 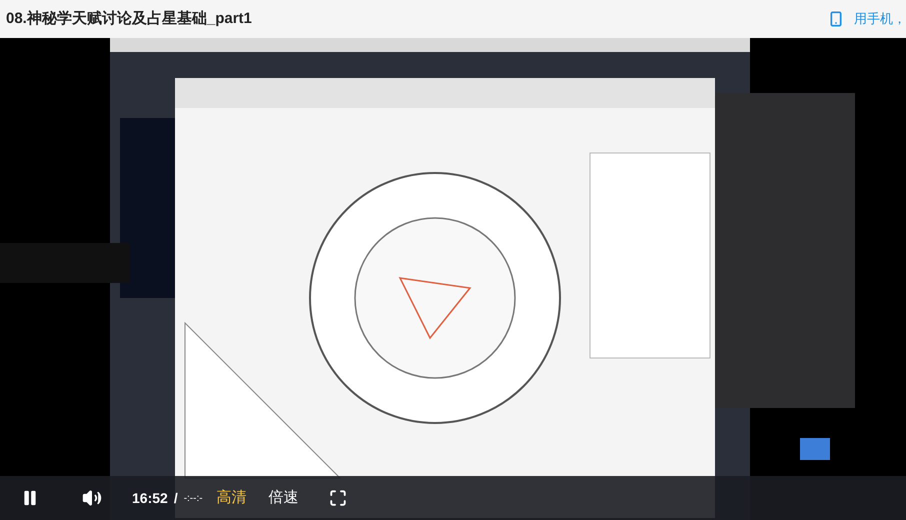 What do you see at coordinates (283, 498) in the screenshot?
I see `speed-button: 倍速` at bounding box center [283, 498].